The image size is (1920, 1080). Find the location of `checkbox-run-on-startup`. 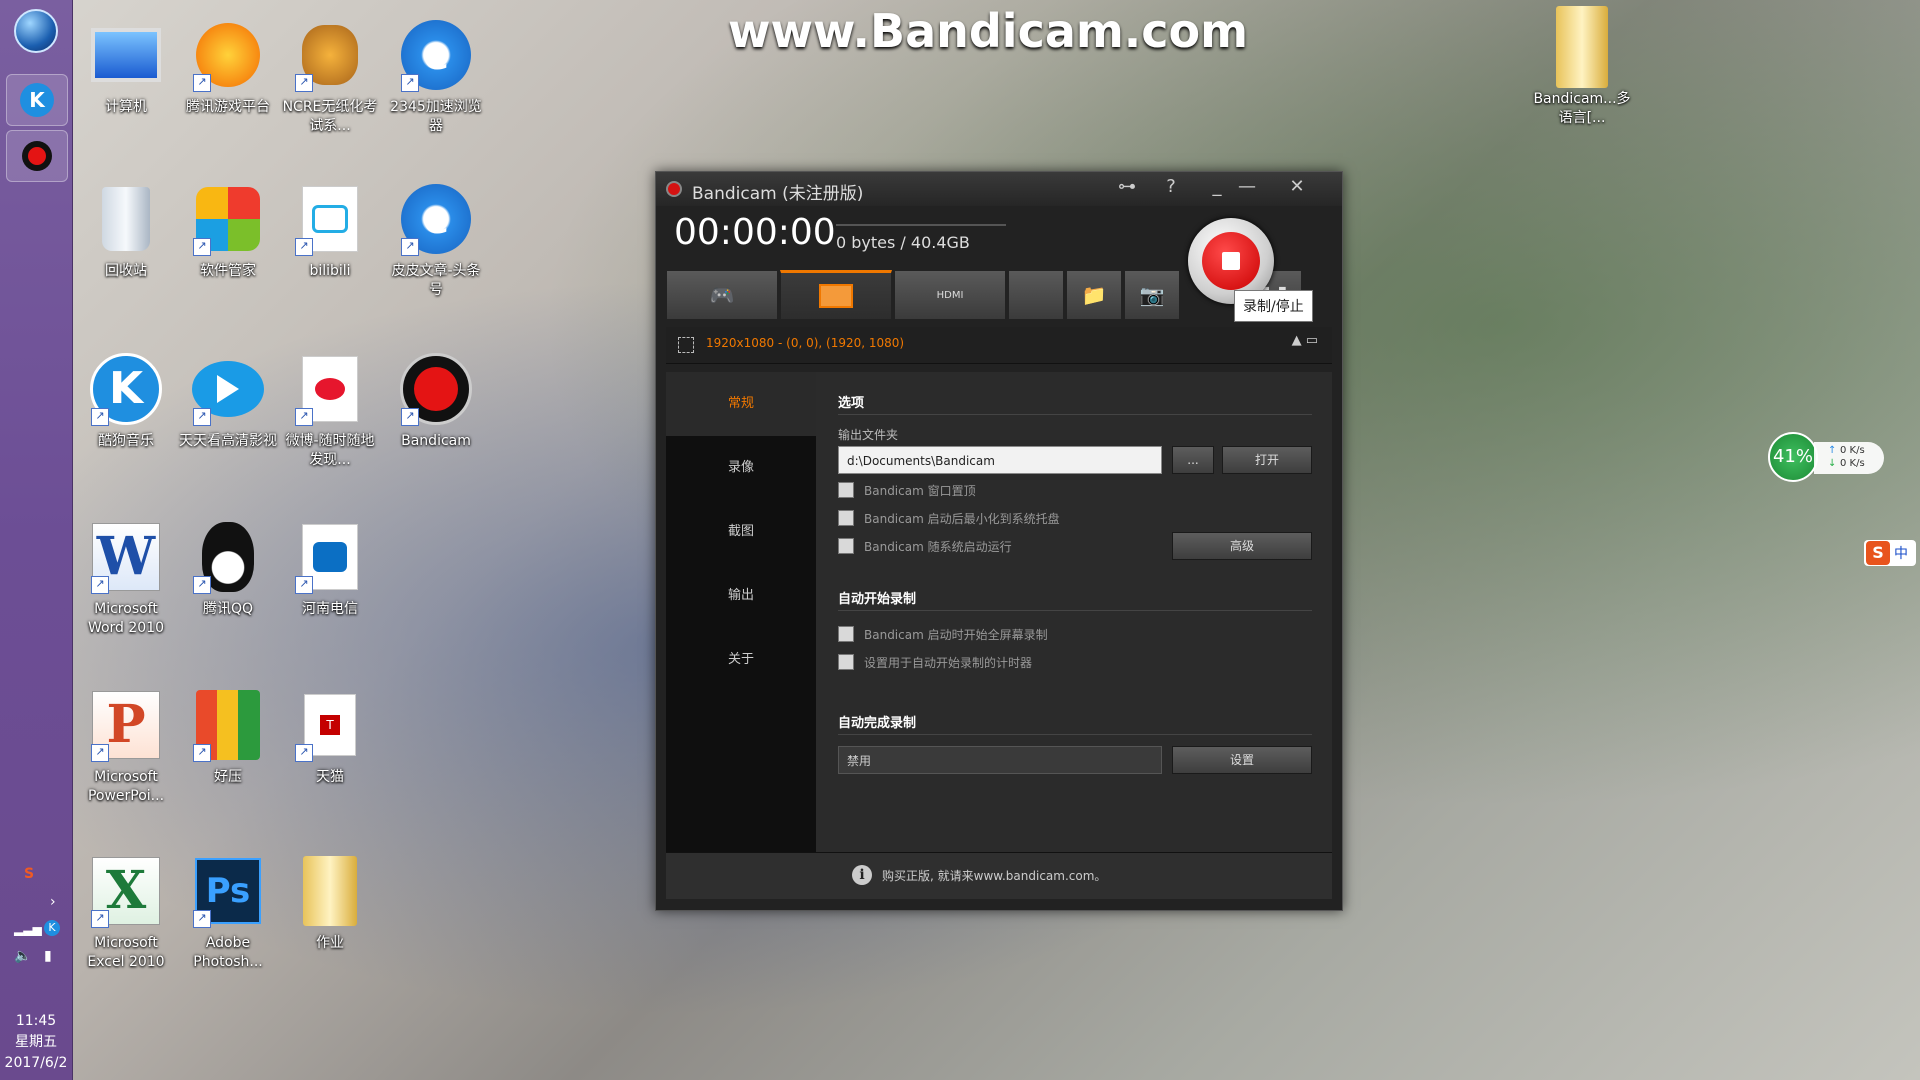

checkbox-run-on-startup is located at coordinates (846, 546).